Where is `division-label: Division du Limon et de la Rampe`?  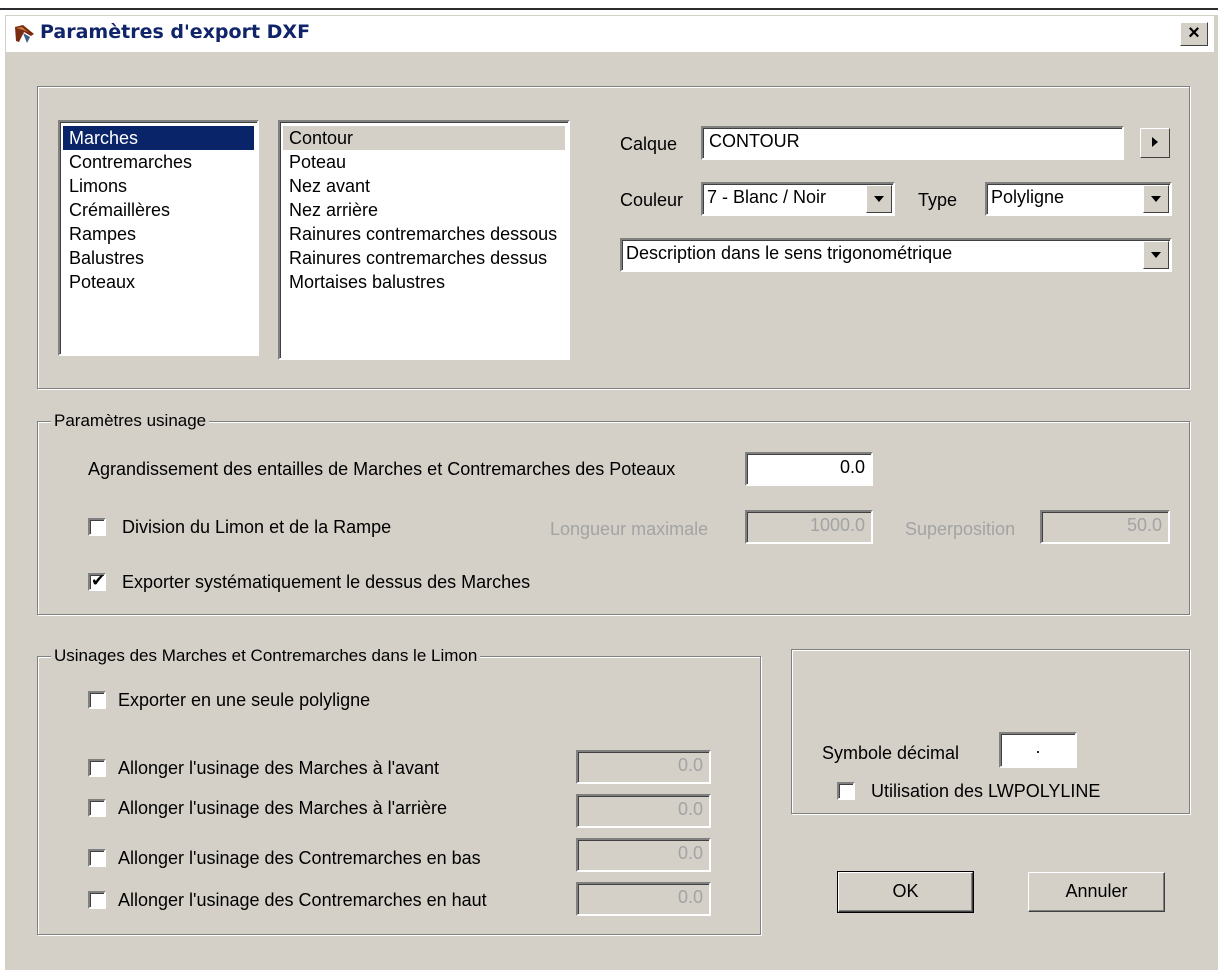
division-label: Division du Limon et de la Rampe is located at coordinates (257, 527).